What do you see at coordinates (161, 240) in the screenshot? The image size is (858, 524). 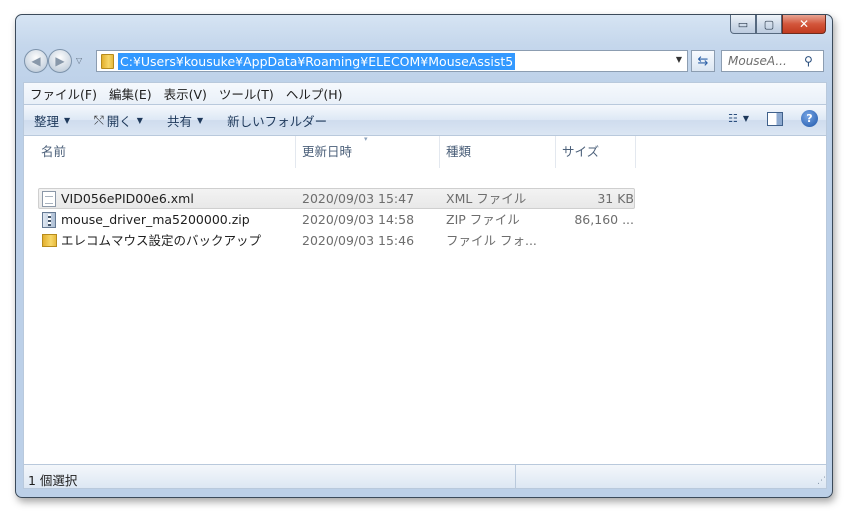 I see `file-name: エレコムマウス設定のバックアップ` at bounding box center [161, 240].